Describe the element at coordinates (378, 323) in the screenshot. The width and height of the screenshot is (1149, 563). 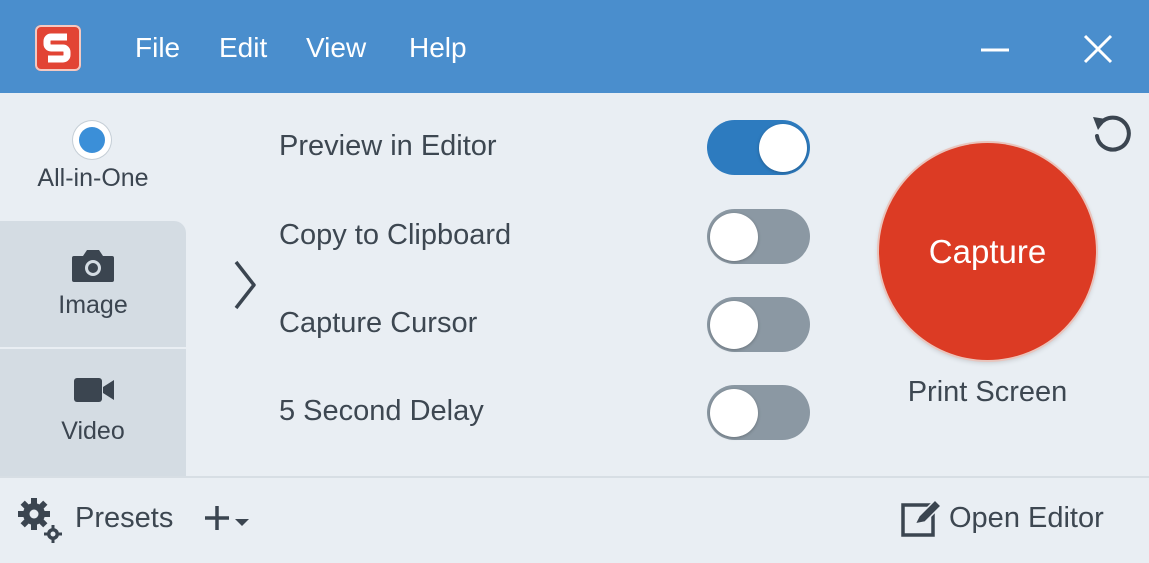
I see `option-capture-cursor-label: Capture Cursor` at that location.